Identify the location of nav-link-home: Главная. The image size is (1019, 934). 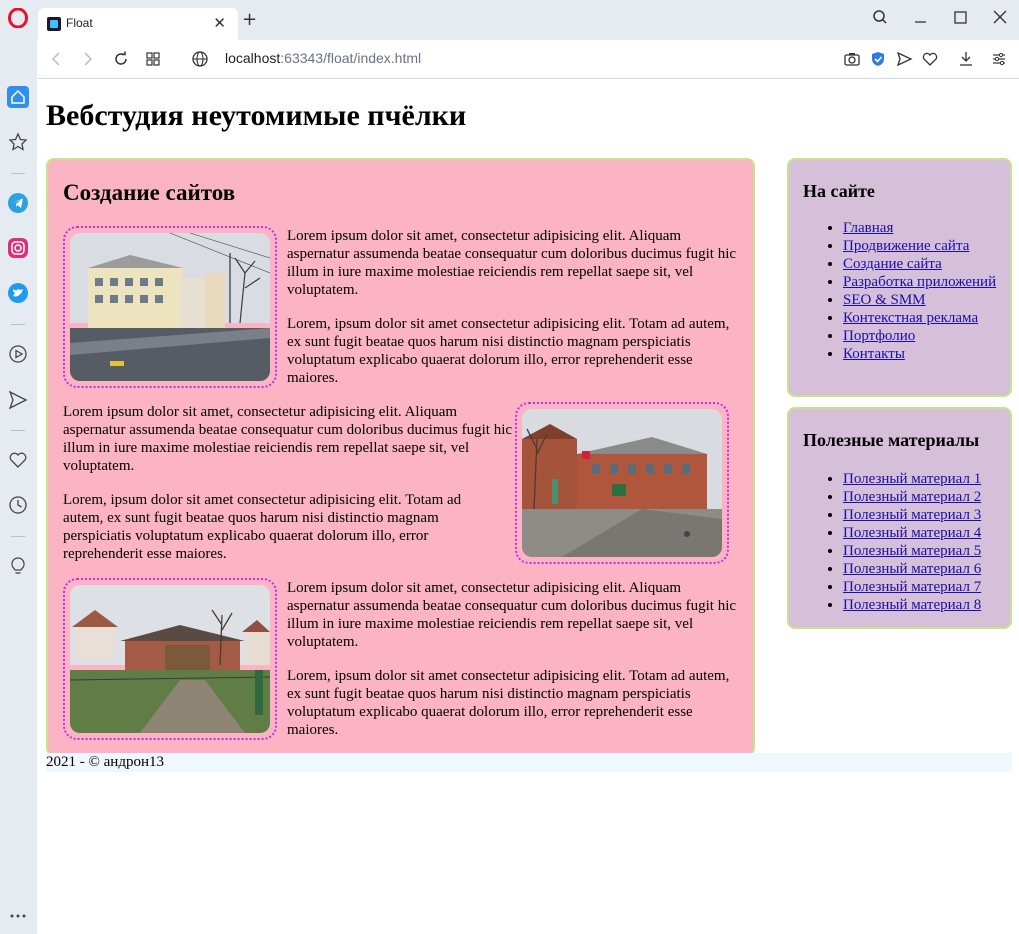
(868, 228).